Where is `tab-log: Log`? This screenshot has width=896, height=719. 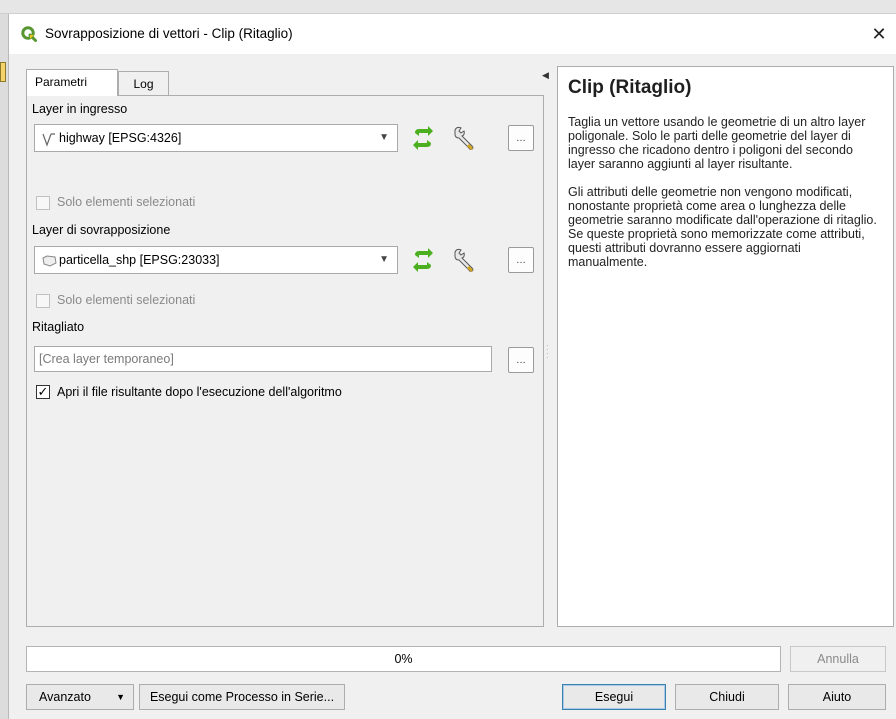
tab-log: Log is located at coordinates (143, 83).